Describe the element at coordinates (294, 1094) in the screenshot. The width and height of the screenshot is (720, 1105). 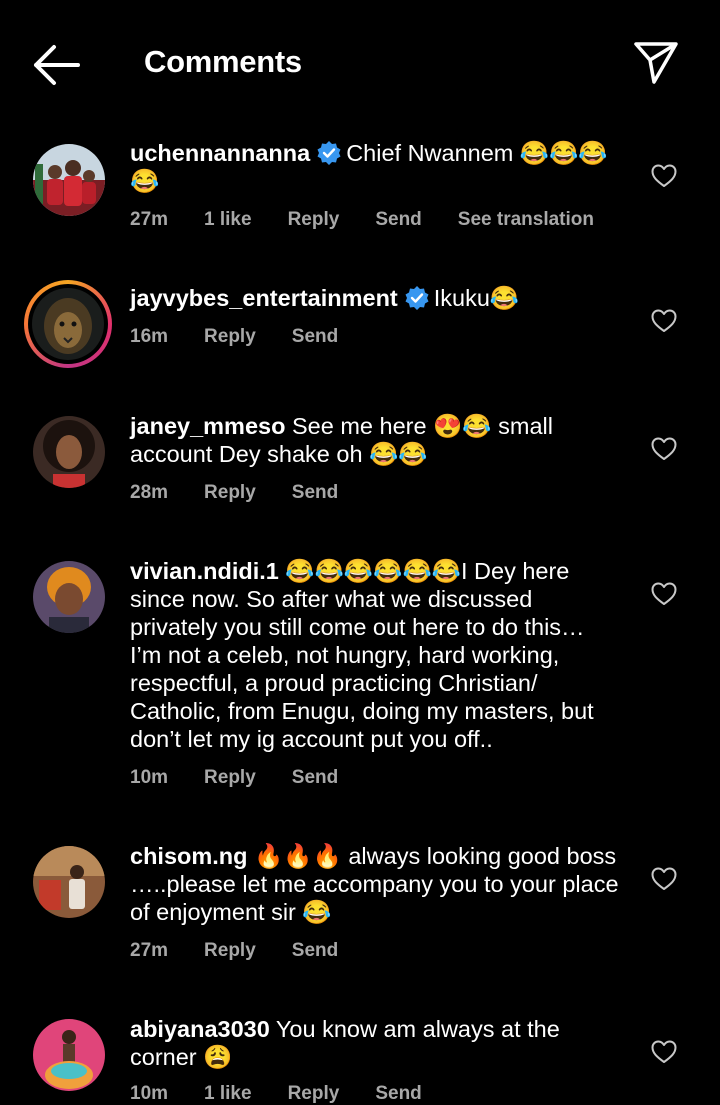
I see `comment-meta: 10m 1 like Reply Send` at that location.